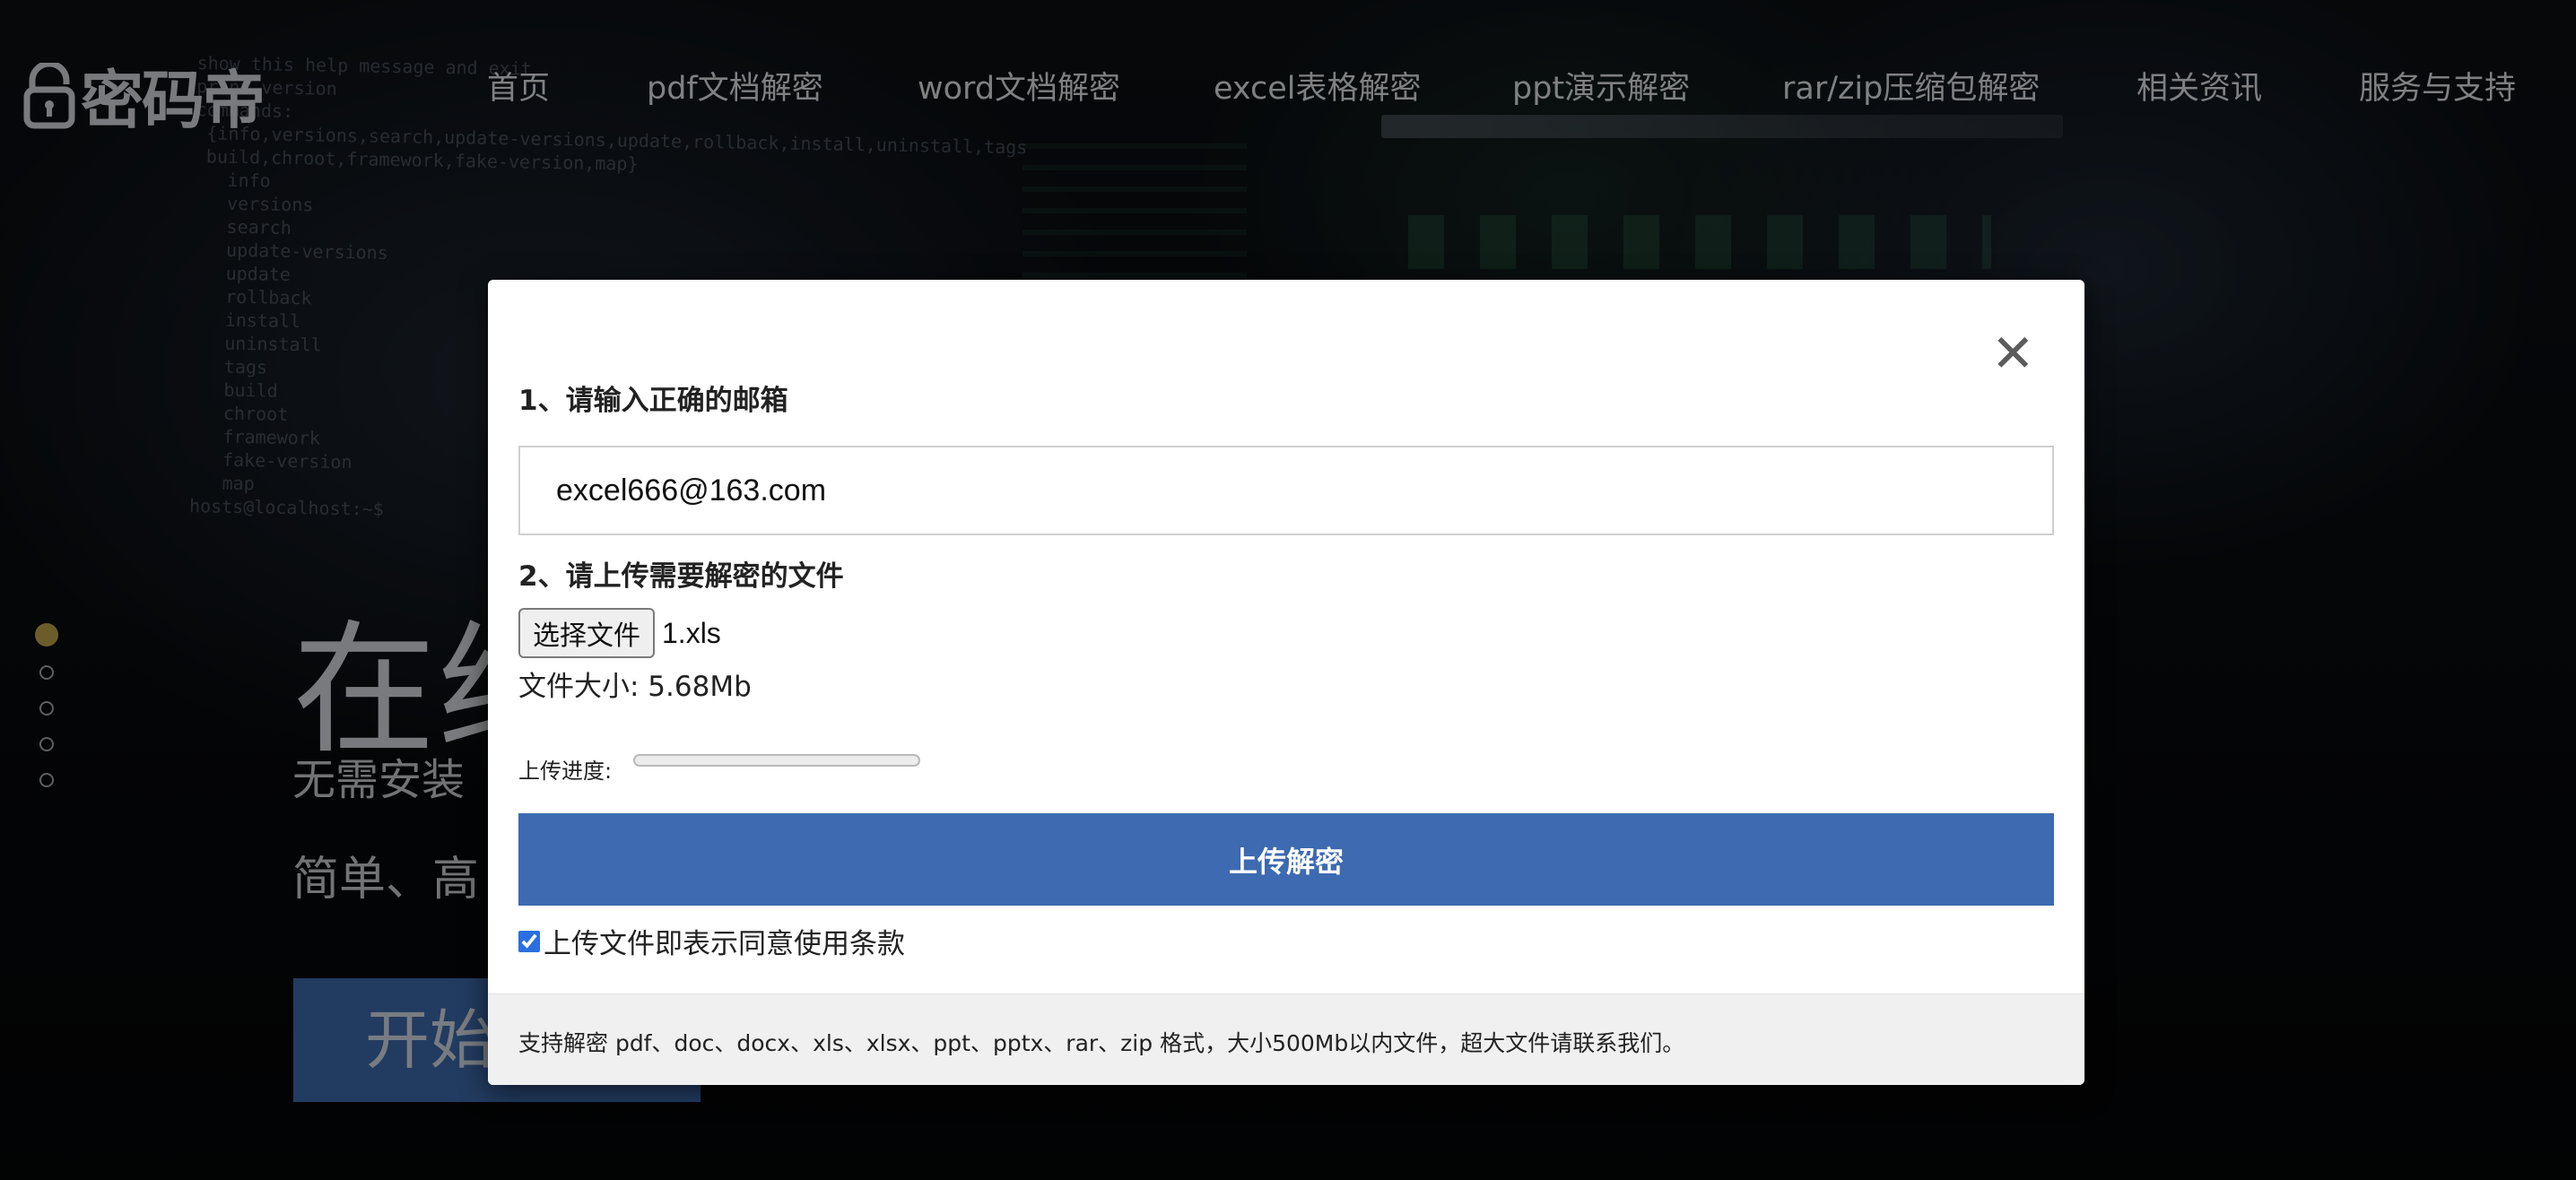 The height and width of the screenshot is (1180, 2576). I want to click on upload-progress-bar, so click(776, 760).